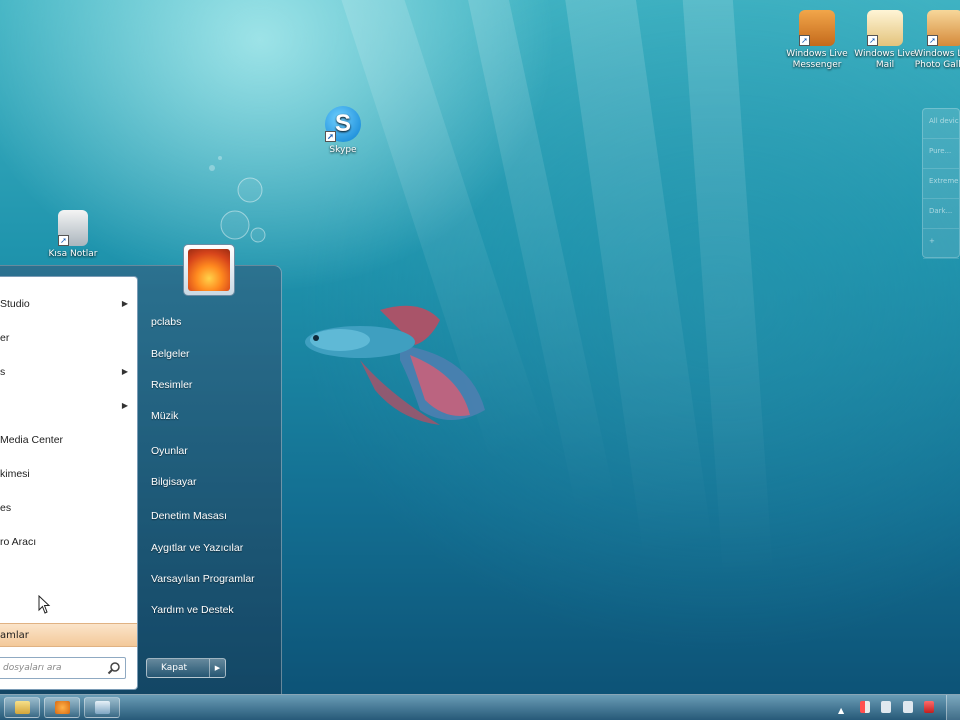  What do you see at coordinates (343, 150) in the screenshot?
I see `desktop-icon-label: Skype` at bounding box center [343, 150].